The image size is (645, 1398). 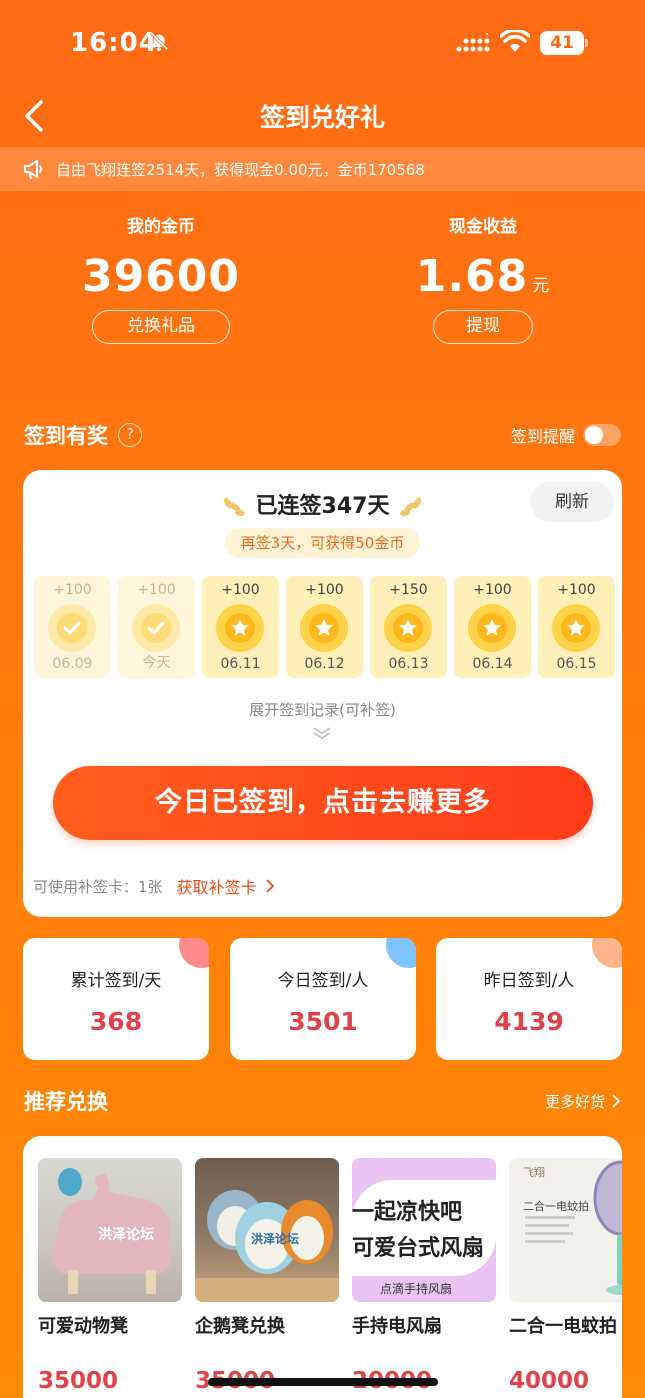 I want to click on expand-records-link: 展开签到记录(可补签), so click(x=322, y=709).